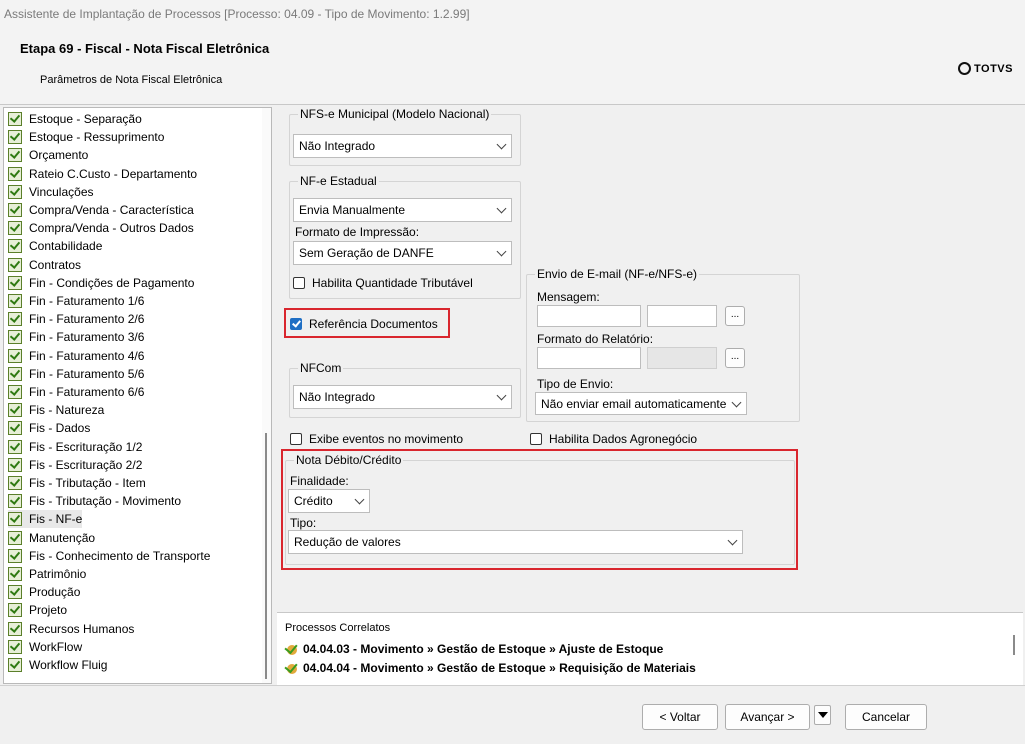  Describe the element at coordinates (51, 538) in the screenshot. I see `tree-item: Manutenção` at that location.